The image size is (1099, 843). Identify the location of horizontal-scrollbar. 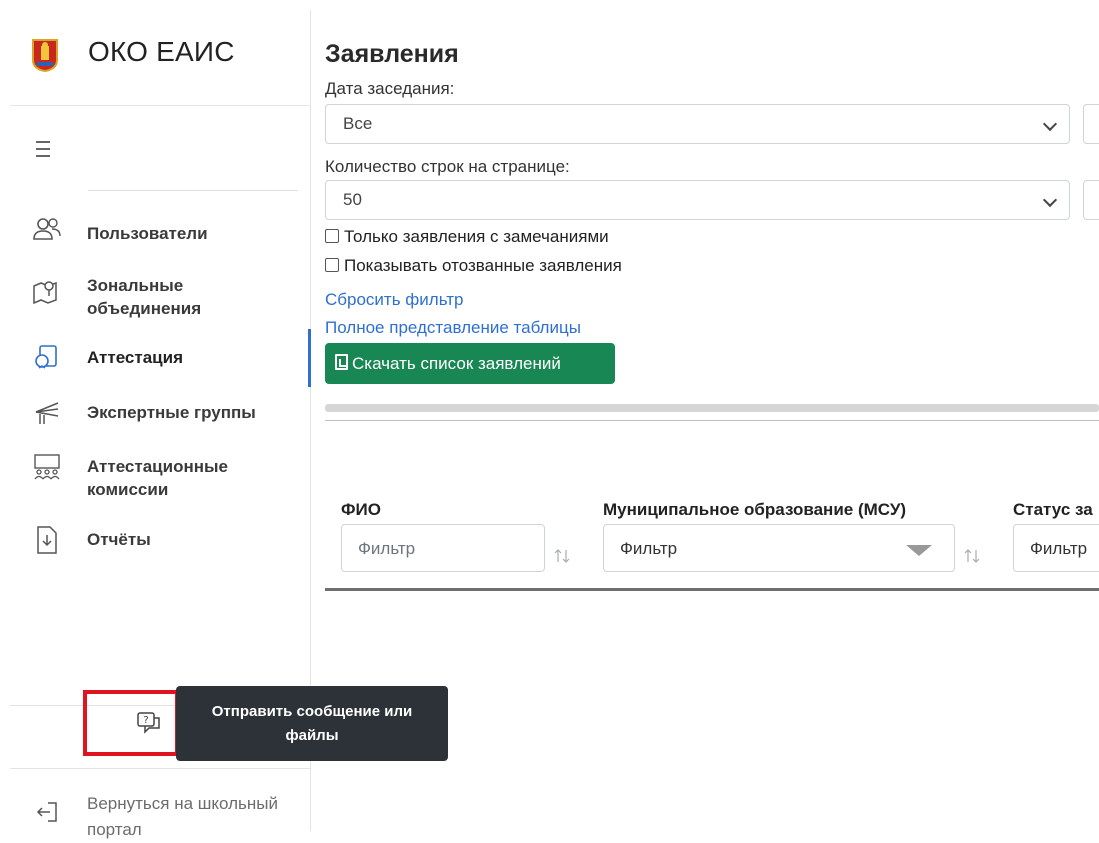
(712, 408).